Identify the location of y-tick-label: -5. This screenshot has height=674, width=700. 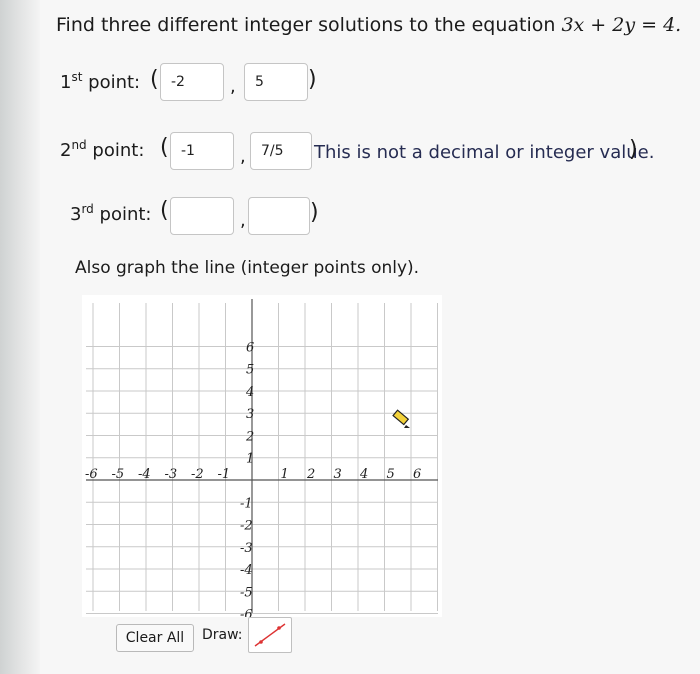
(246, 592).